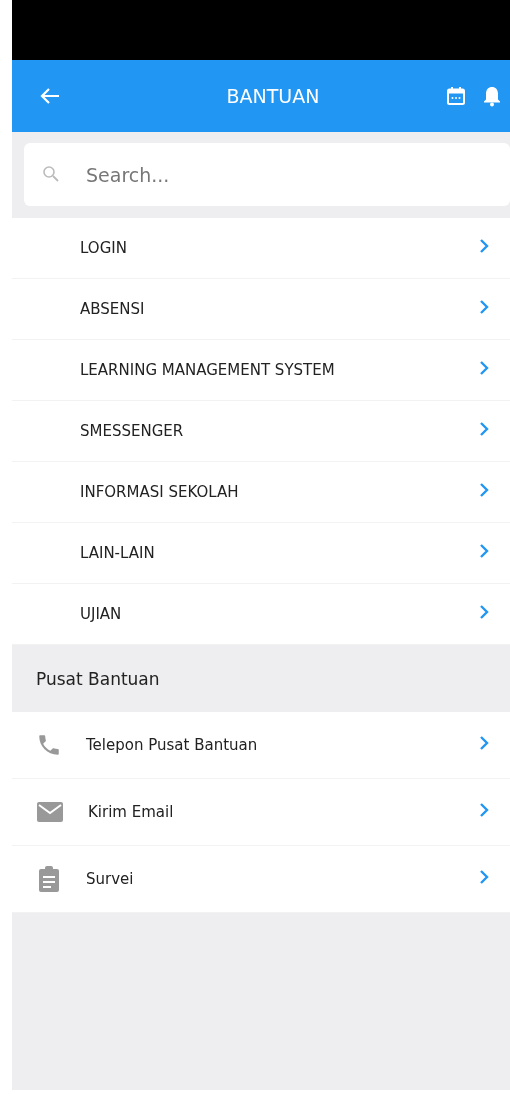 This screenshot has height=1106, width=510. I want to click on topic-item: UJIAN, so click(261, 614).